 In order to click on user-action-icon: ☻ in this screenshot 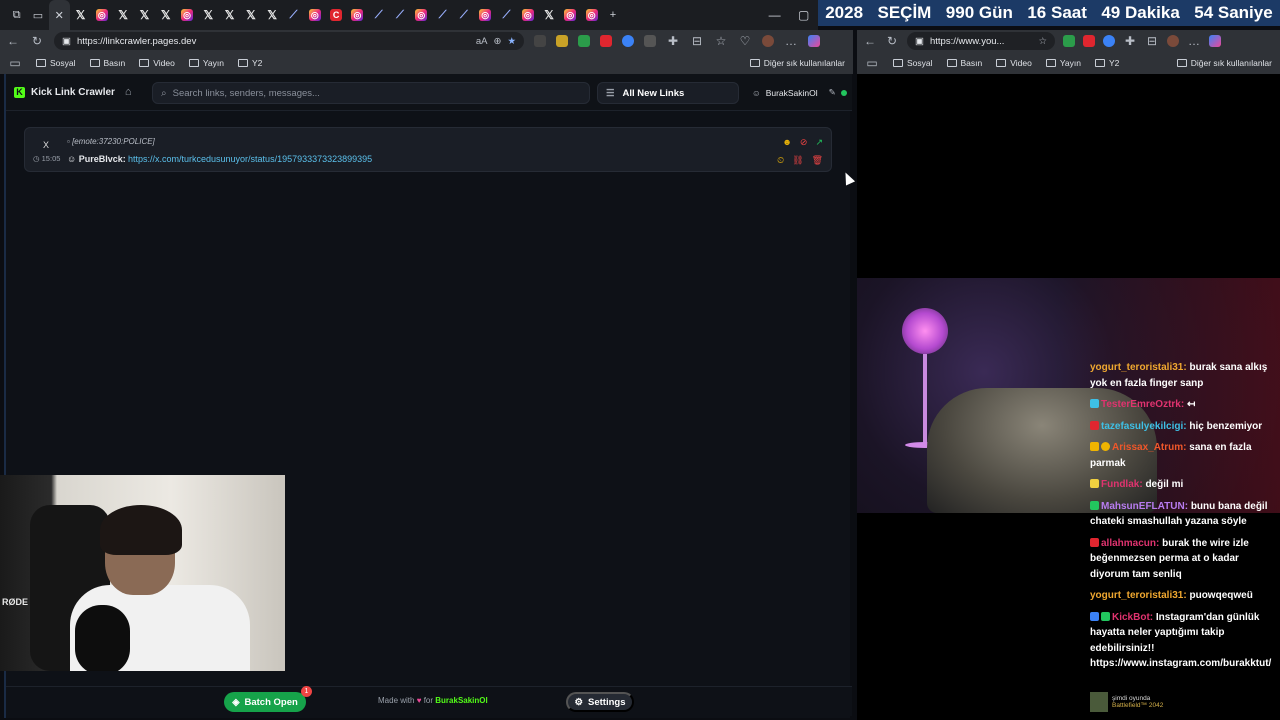, I will do `click(786, 142)`.